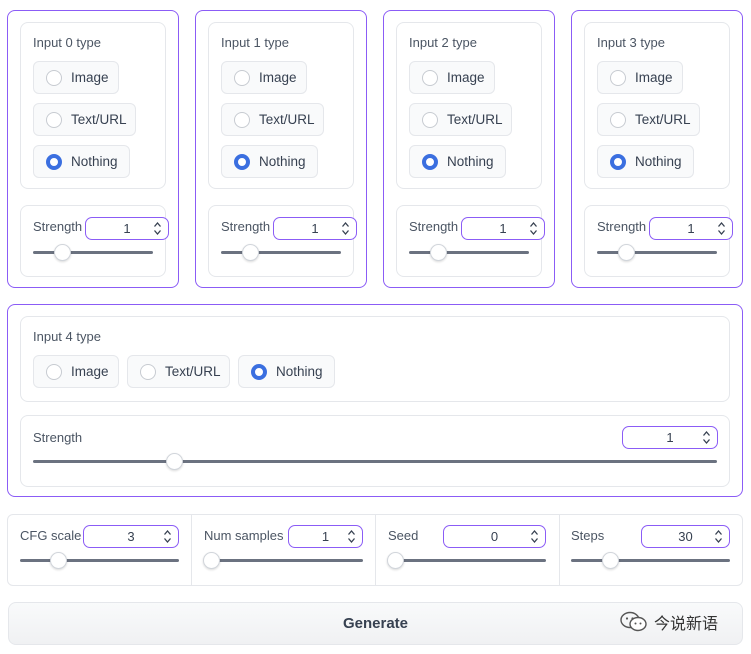 Image resolution: width=751 pixels, height=654 pixels. I want to click on input-1-strength-track, so click(281, 252).